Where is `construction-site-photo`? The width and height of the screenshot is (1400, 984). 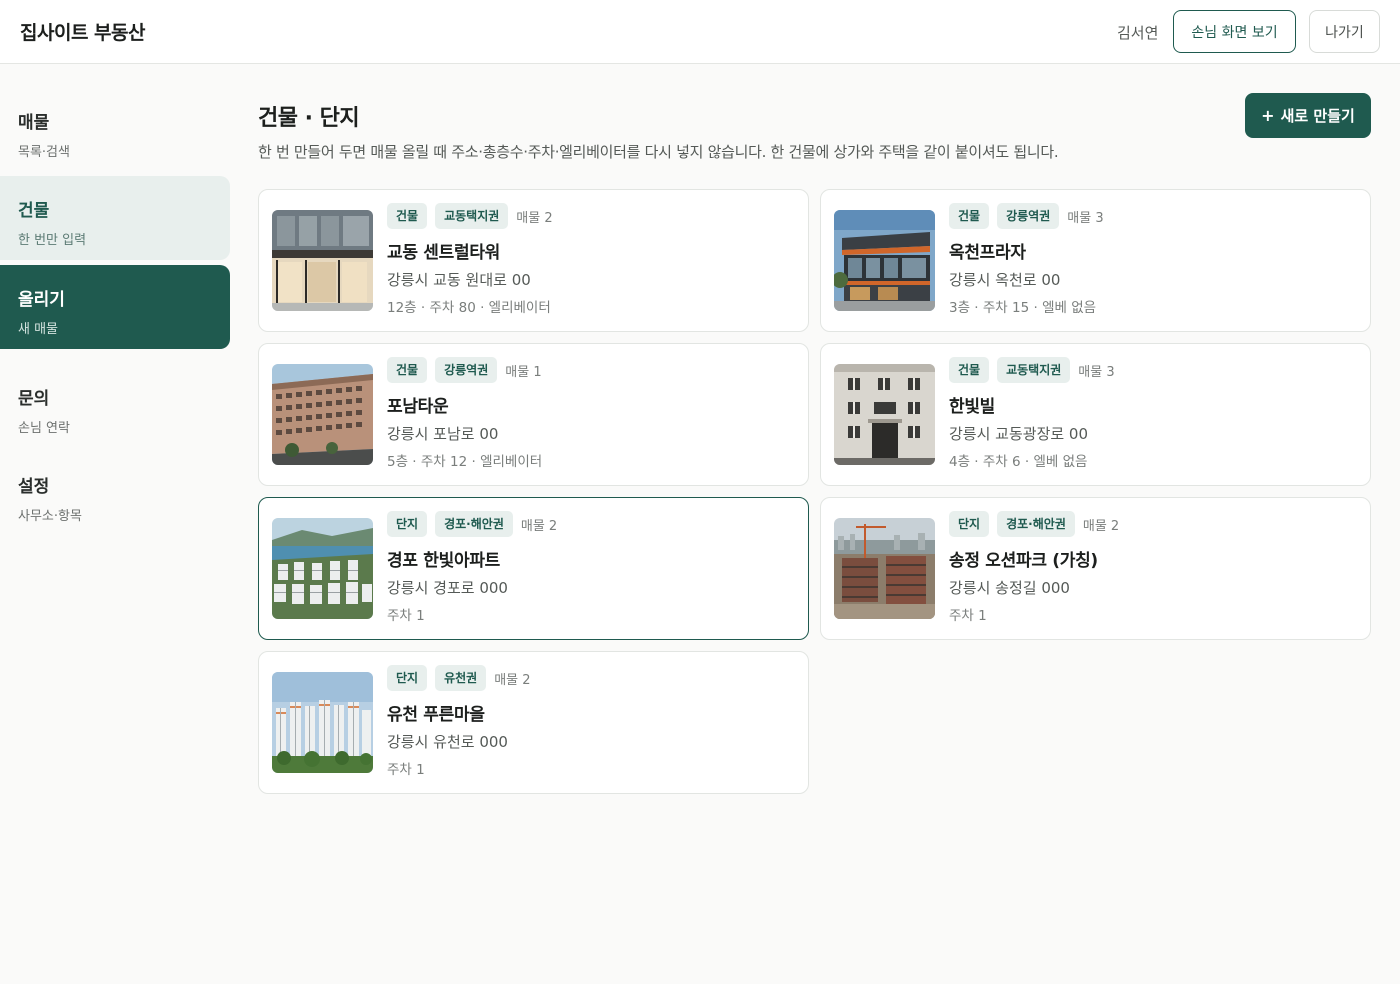 construction-site-photo is located at coordinates (884, 568).